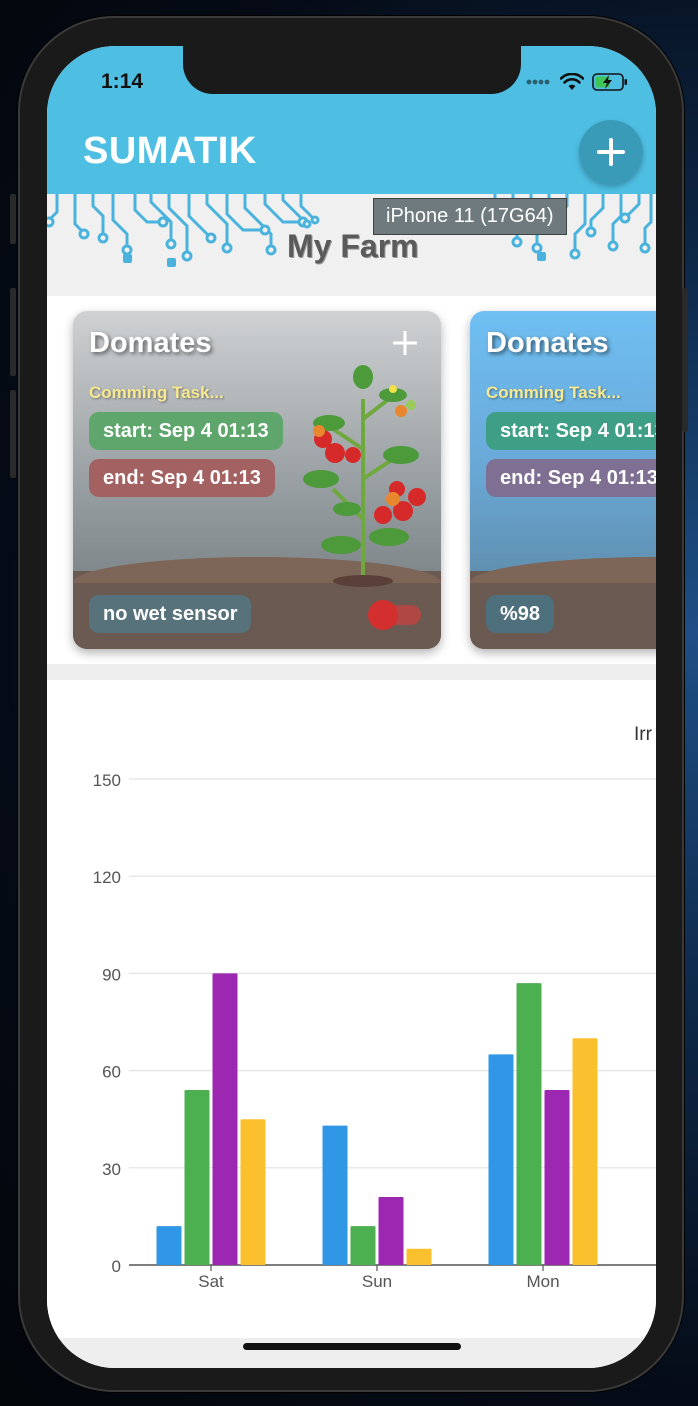  Describe the element at coordinates (395, 615) in the screenshot. I see `irrigation-toggle` at that location.